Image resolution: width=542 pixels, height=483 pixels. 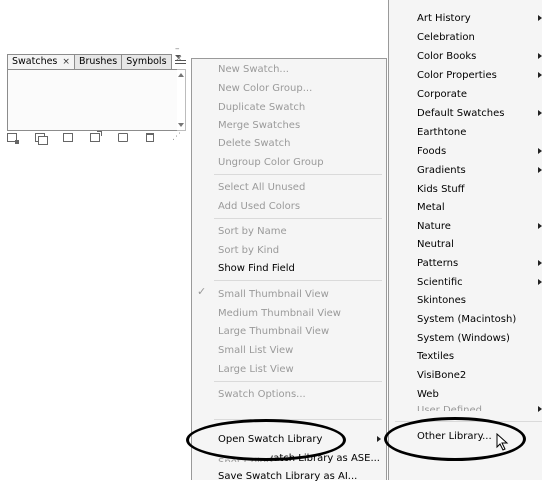 I want to click on checkmark-icon: ✓, so click(x=202, y=291).